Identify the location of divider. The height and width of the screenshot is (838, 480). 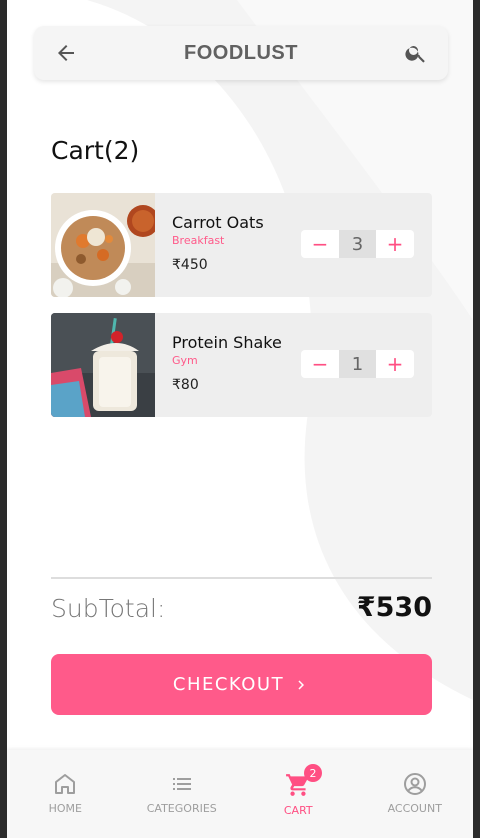
(241, 578).